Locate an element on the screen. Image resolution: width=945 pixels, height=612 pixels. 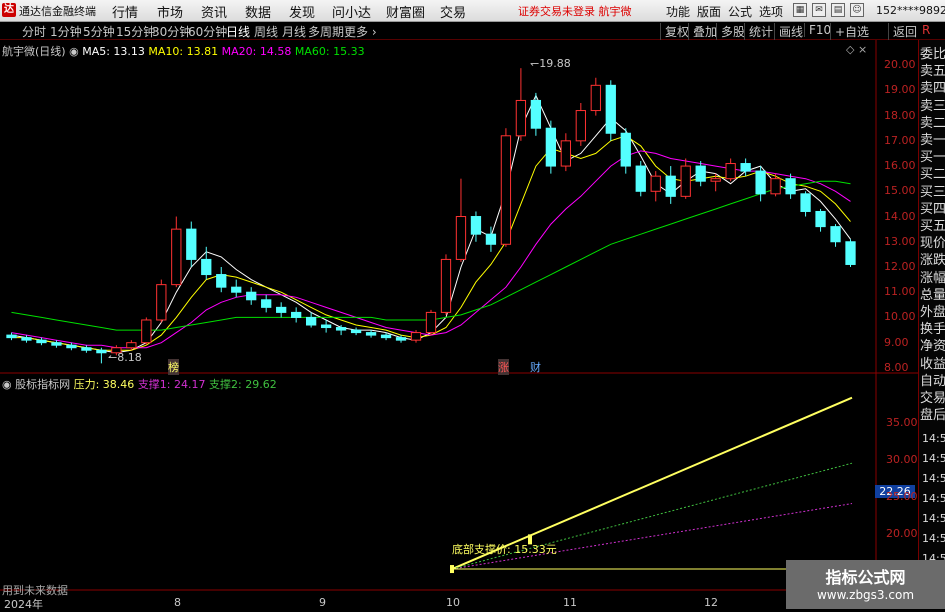
period-tab-monthly: 月线 is located at coordinates (294, 31).